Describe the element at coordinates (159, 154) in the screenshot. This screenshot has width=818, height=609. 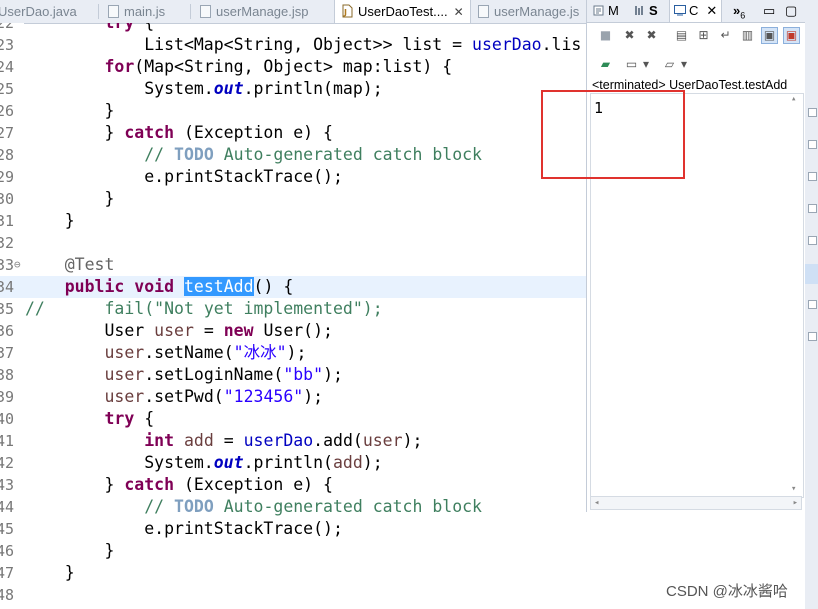
I see `code-token: //` at that location.